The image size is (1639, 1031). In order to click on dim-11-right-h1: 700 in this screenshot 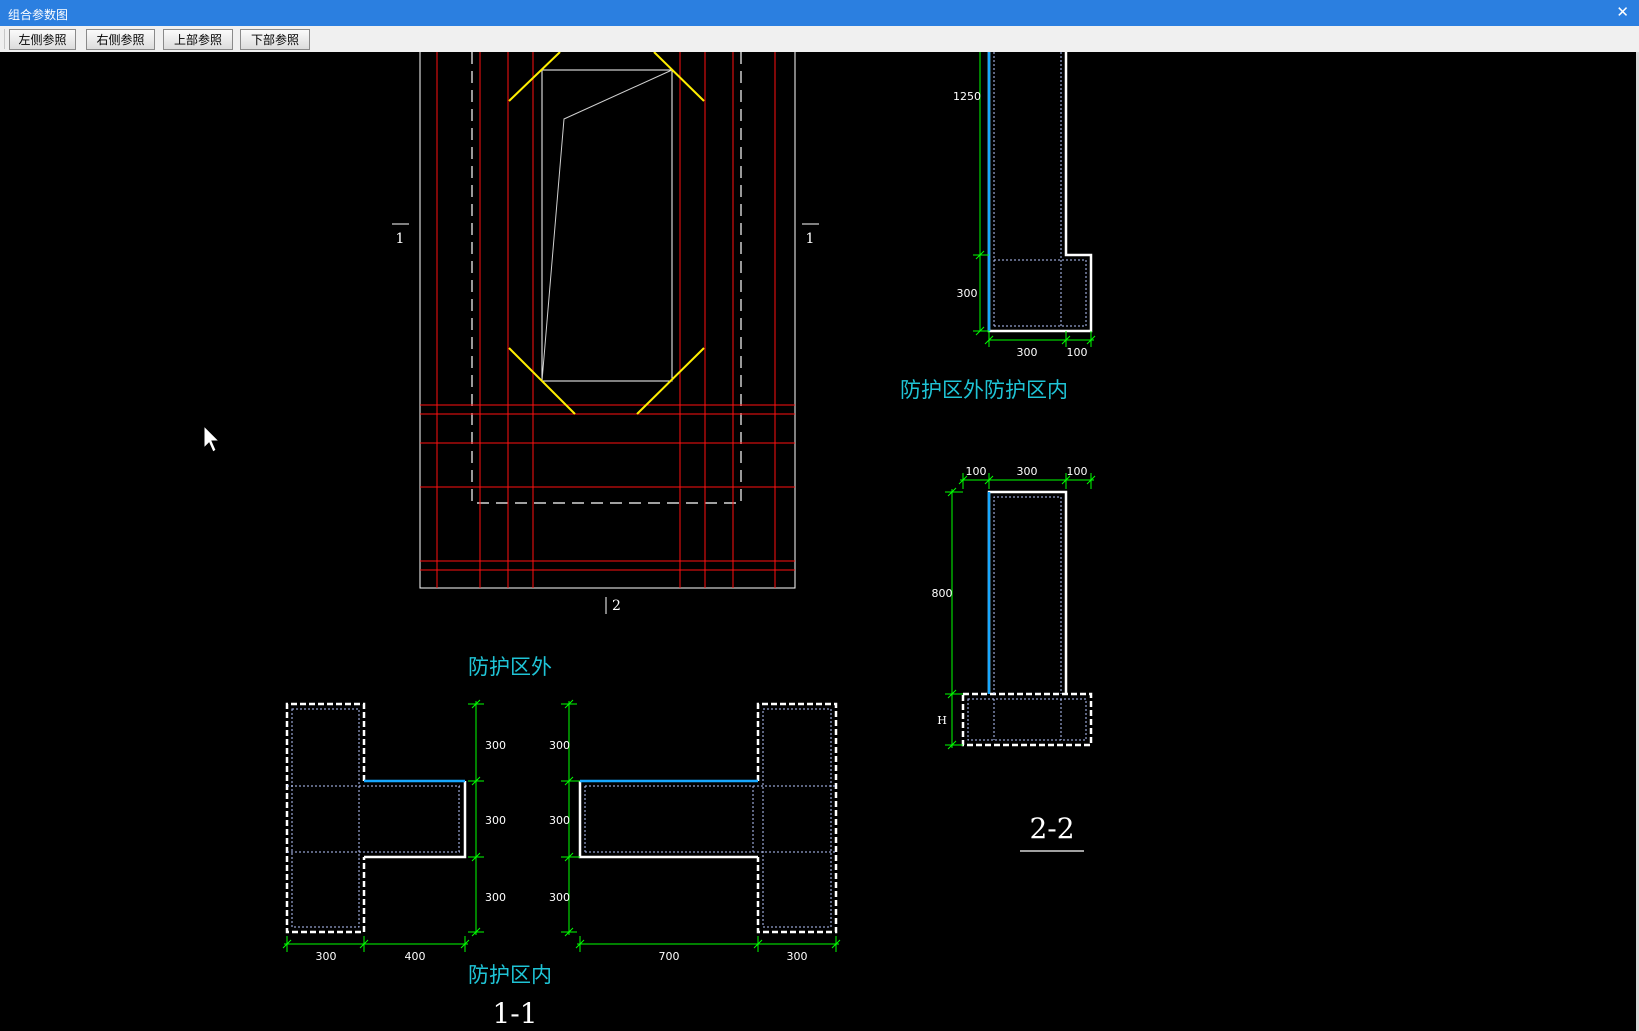, I will do `click(669, 956)`.